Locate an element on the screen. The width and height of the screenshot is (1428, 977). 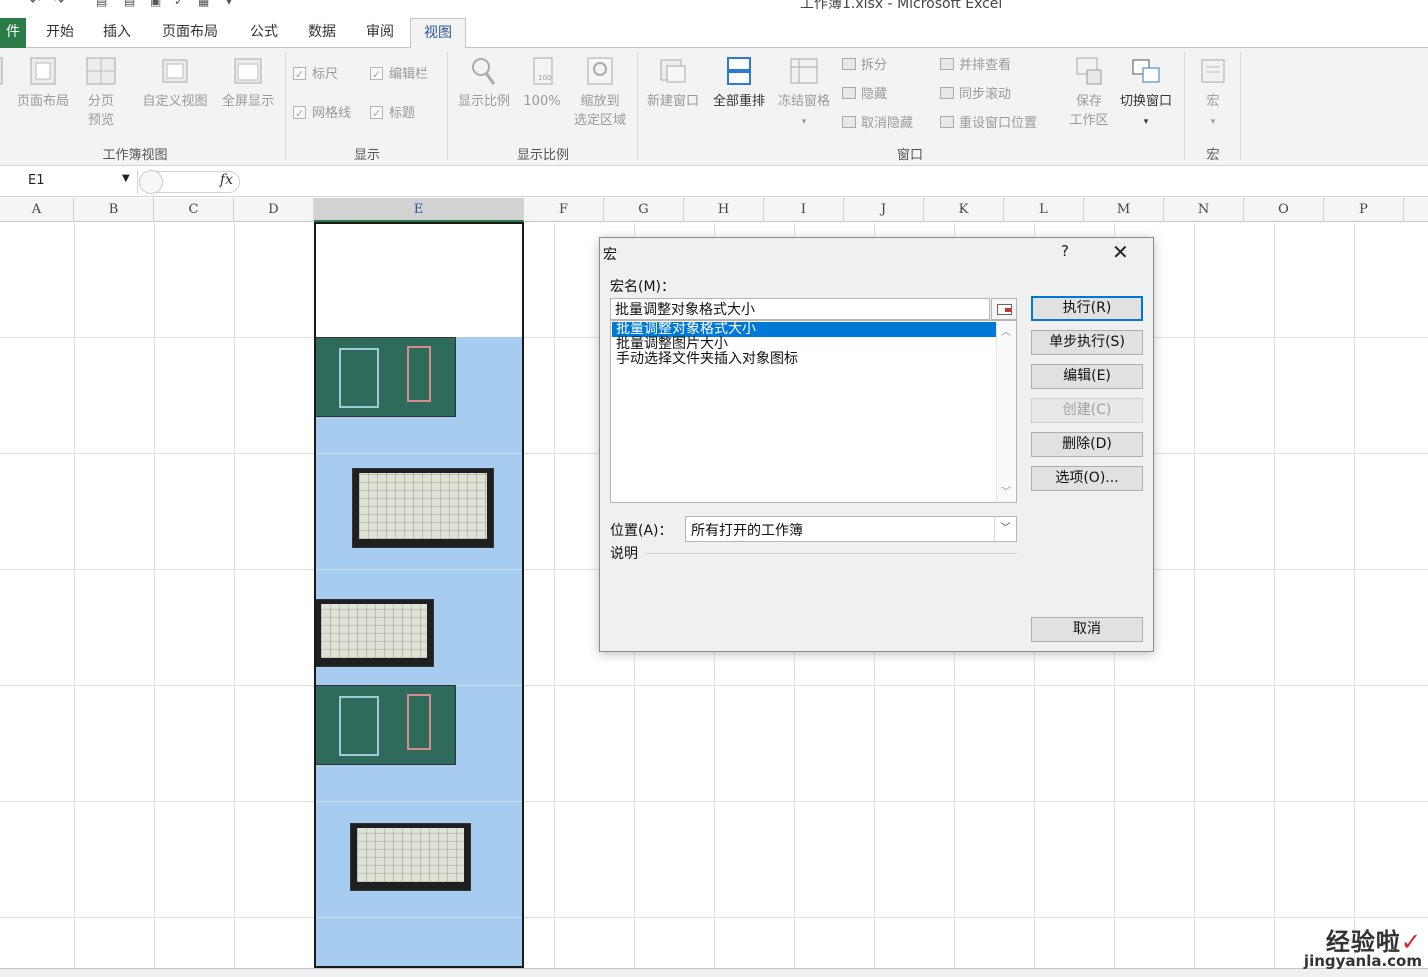
row-gridline is located at coordinates (419, 569).